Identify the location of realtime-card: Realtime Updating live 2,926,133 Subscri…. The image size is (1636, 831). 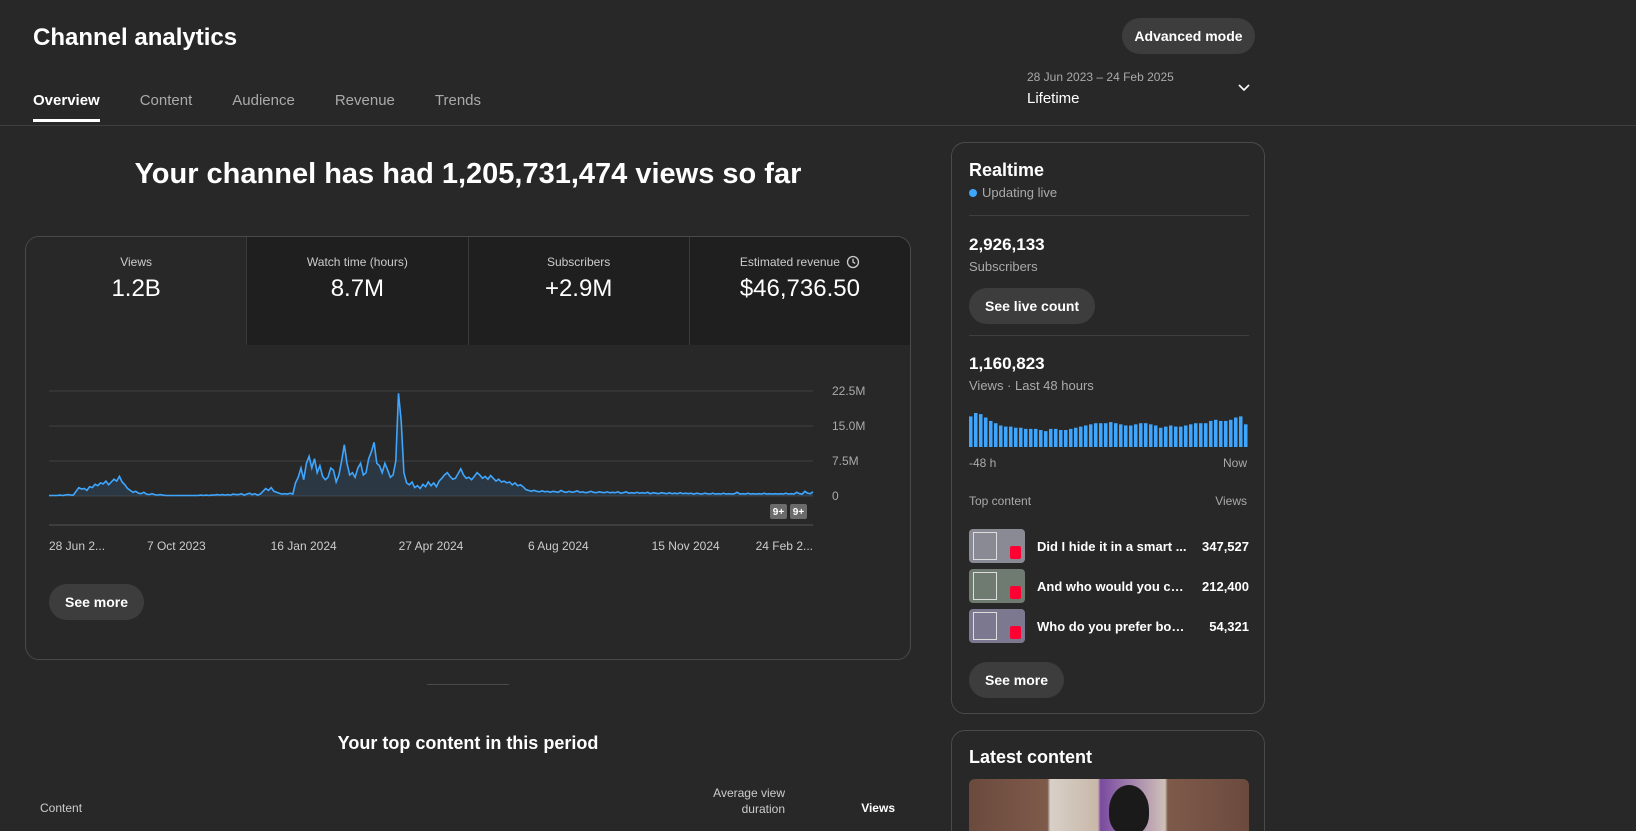
(1108, 428).